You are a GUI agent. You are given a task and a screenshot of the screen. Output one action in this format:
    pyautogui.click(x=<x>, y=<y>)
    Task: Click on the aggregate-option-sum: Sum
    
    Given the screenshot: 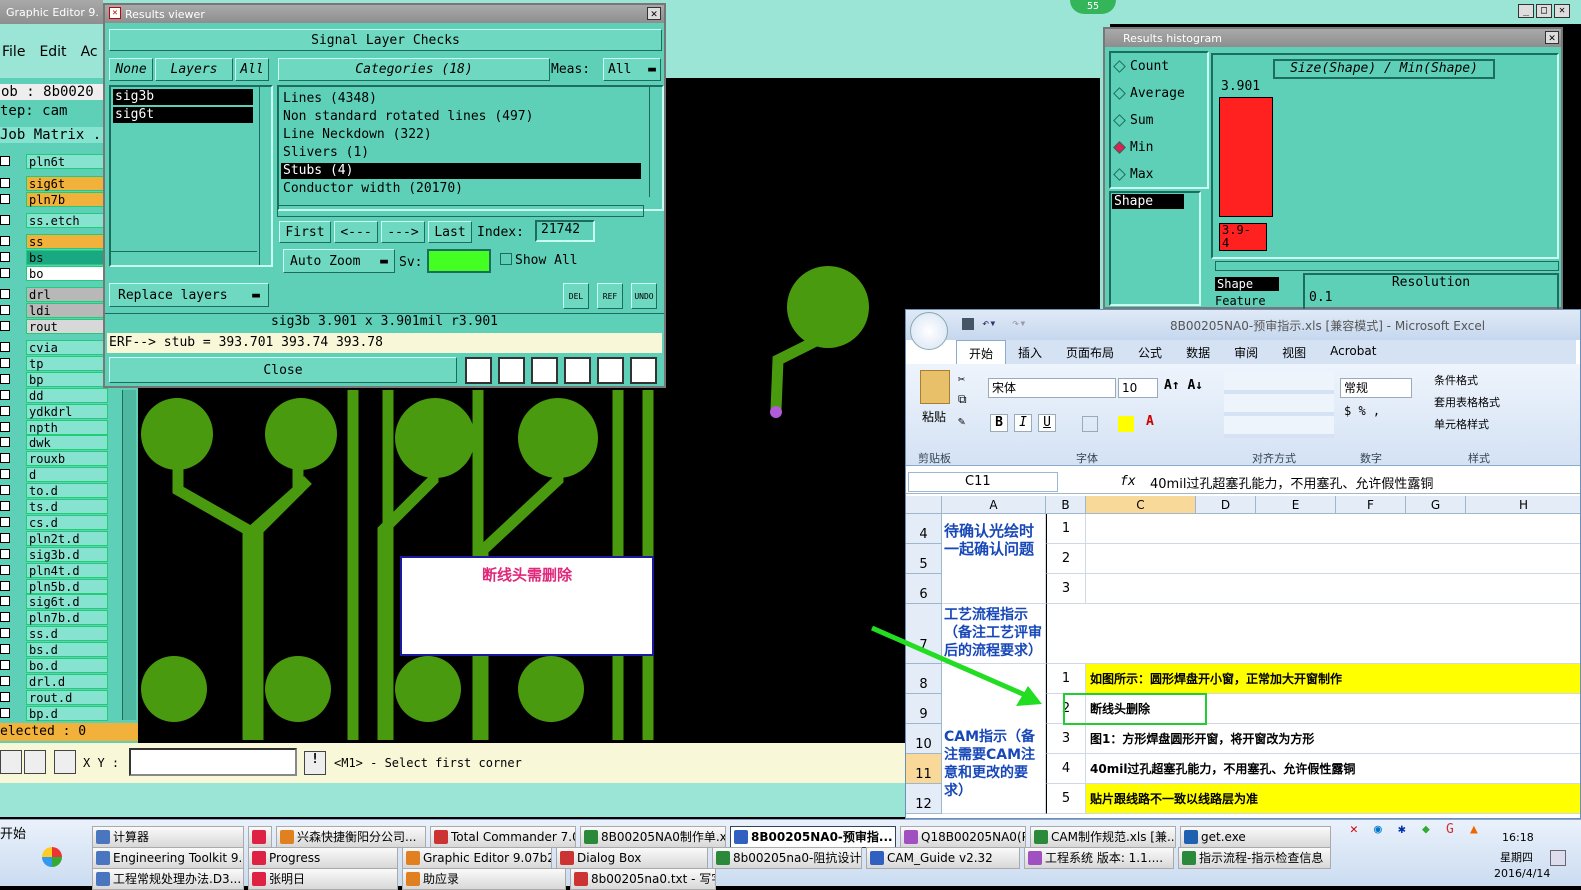 What is the action you would take?
    pyautogui.click(x=1133, y=120)
    